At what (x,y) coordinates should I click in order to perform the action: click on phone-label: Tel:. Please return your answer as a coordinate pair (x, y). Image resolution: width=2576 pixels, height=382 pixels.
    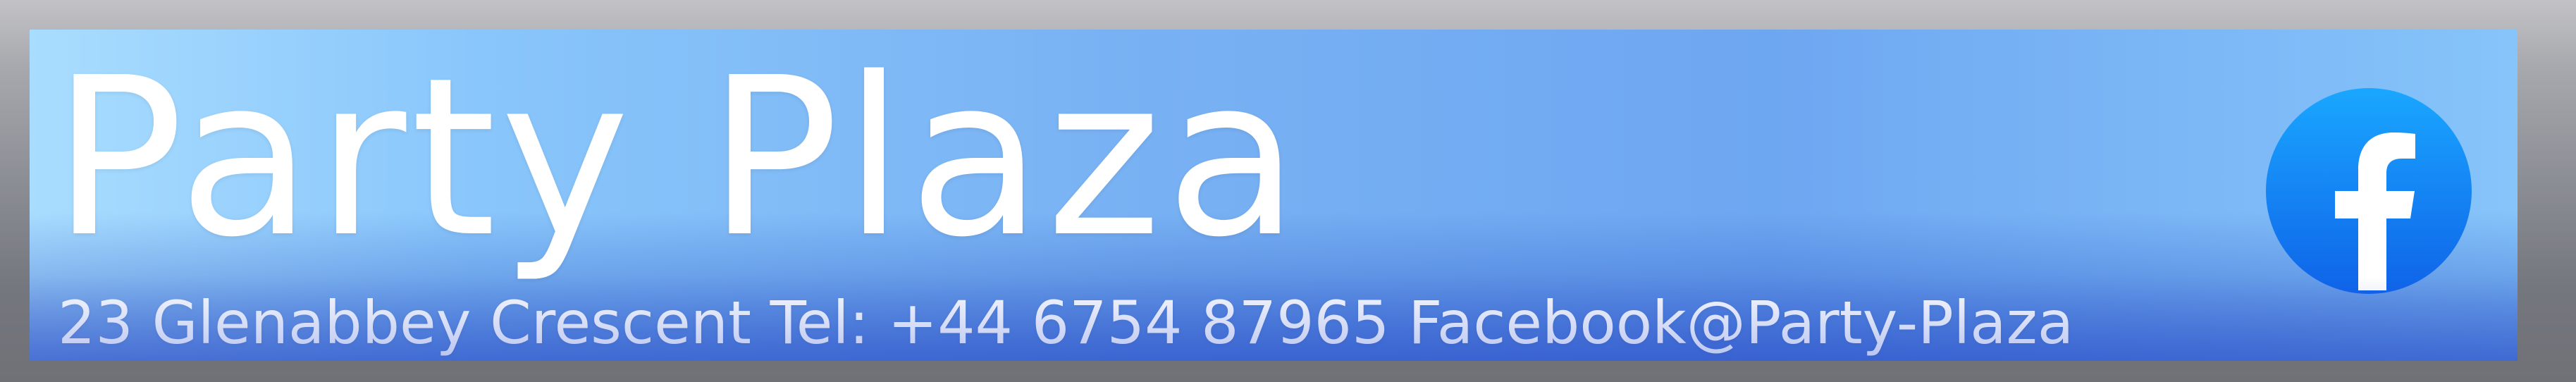
    Looking at the image, I should click on (820, 322).